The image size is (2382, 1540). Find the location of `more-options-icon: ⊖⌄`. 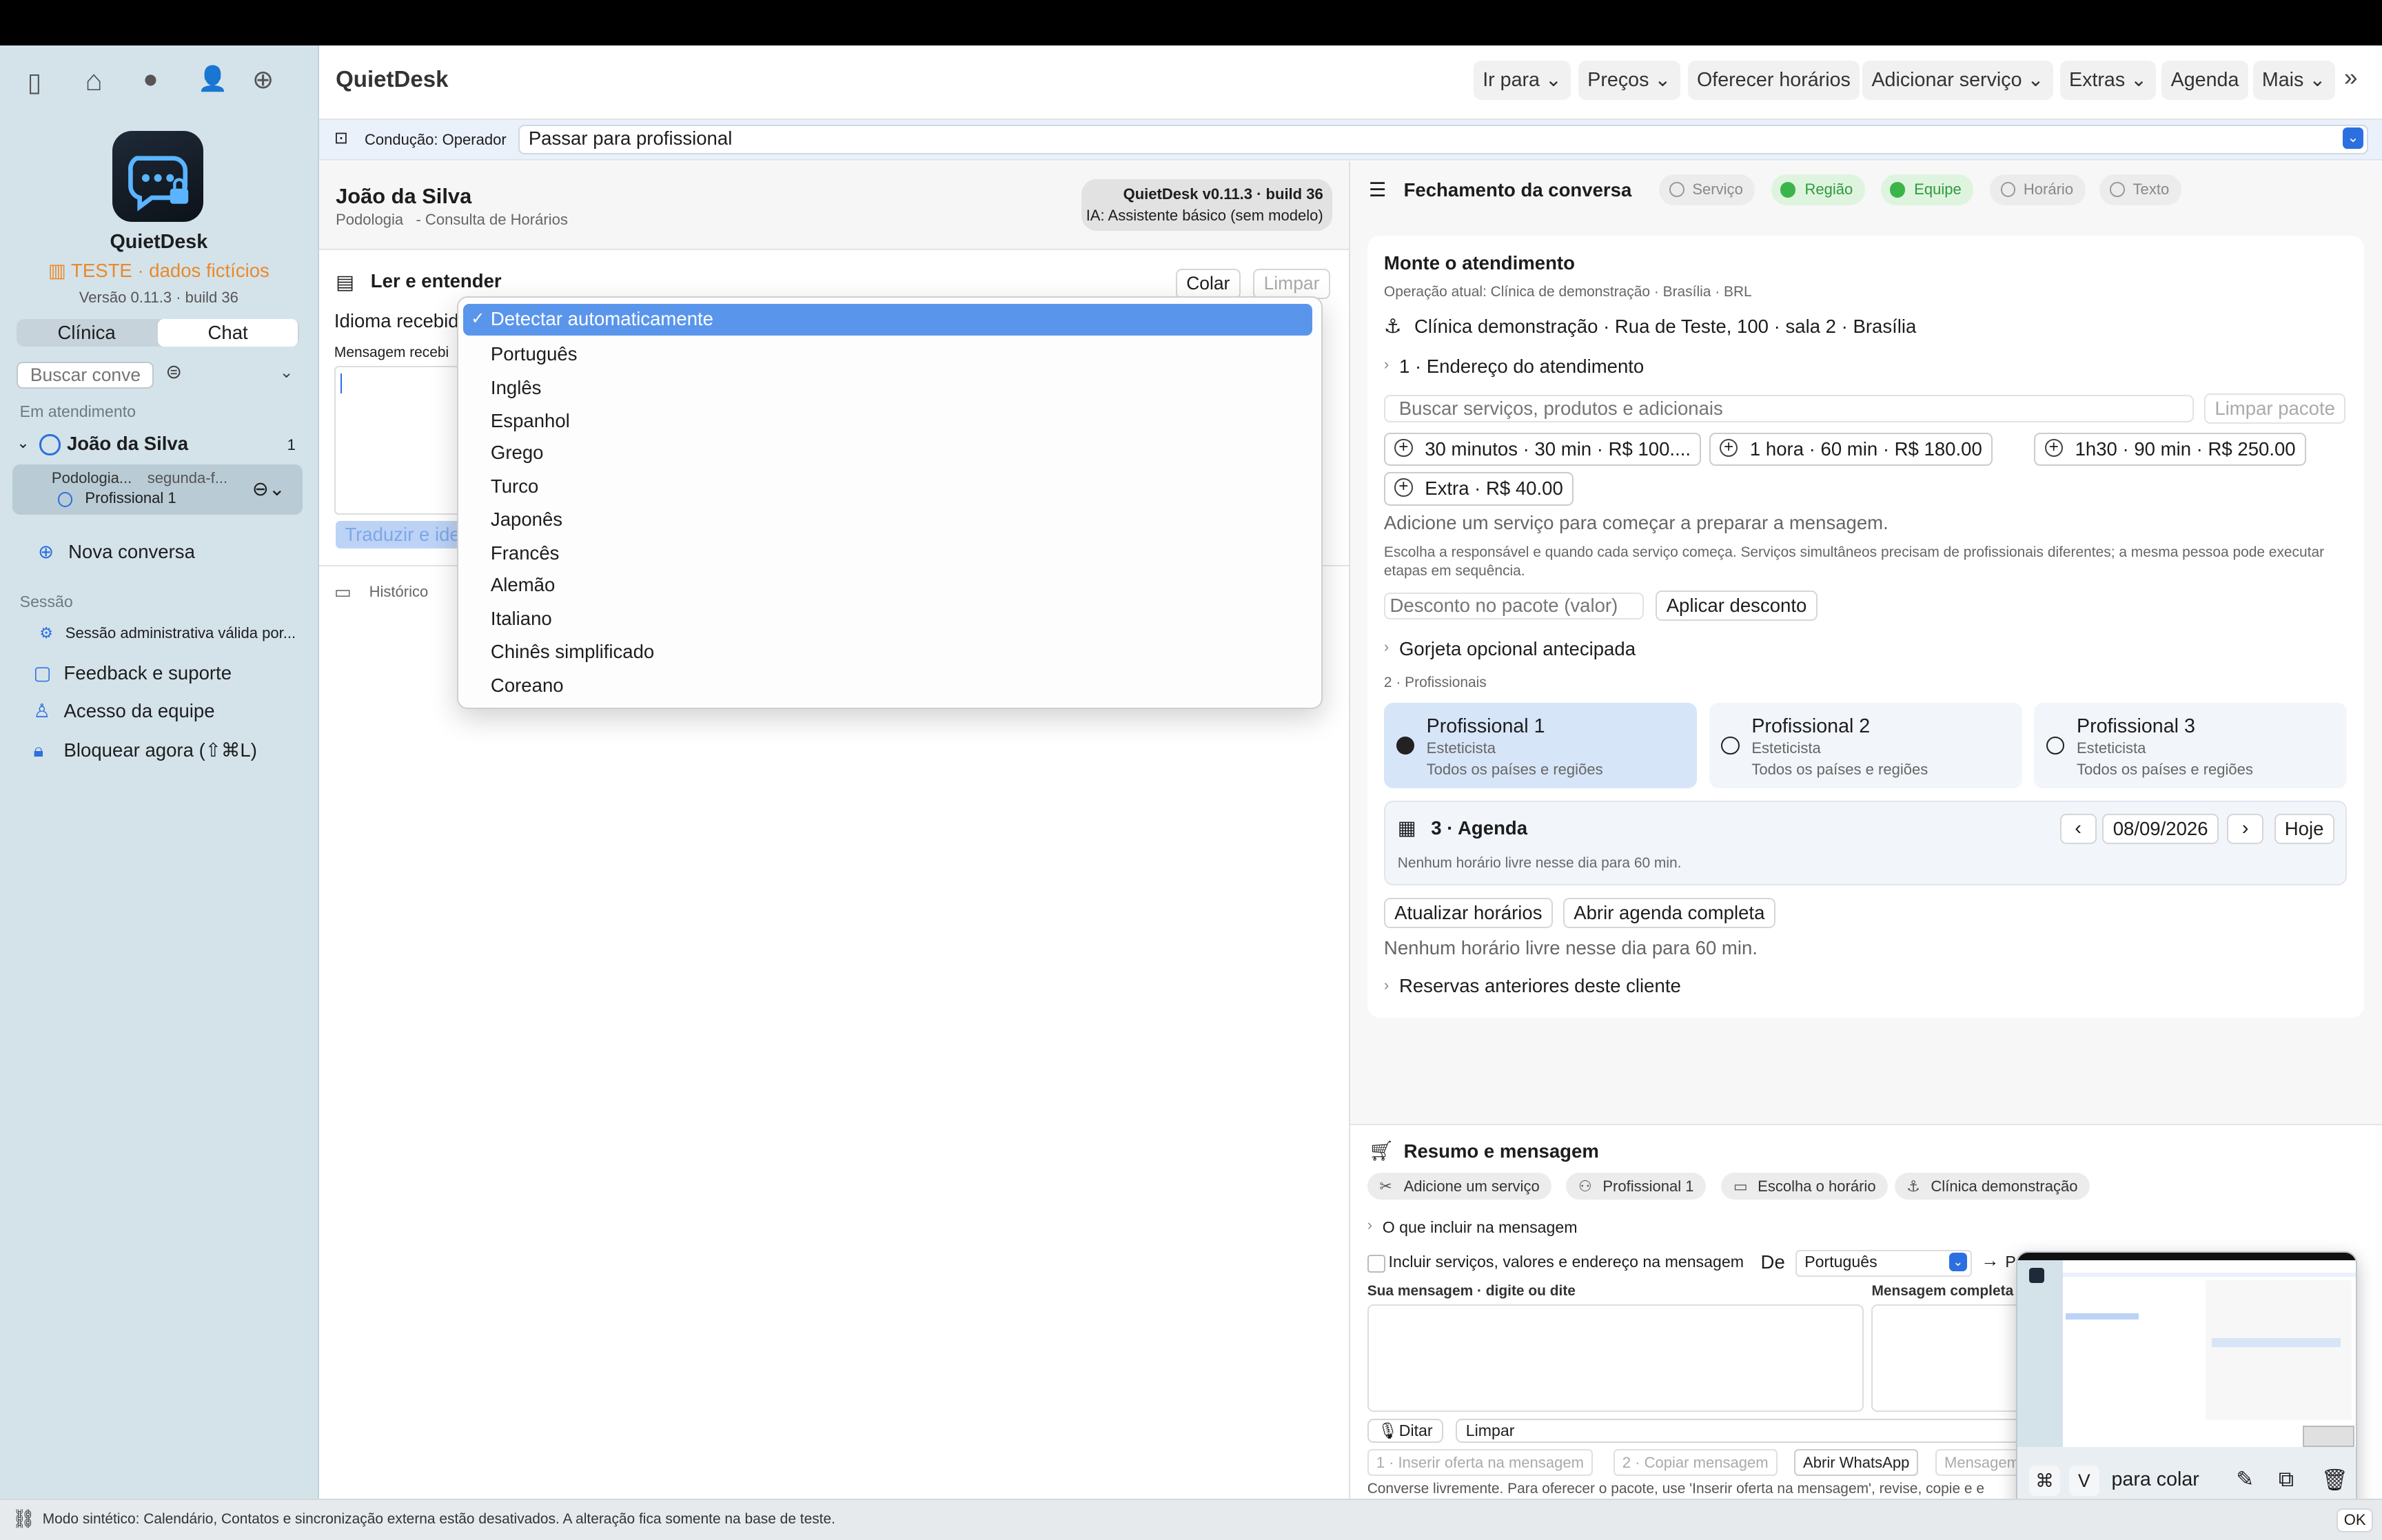

more-options-icon: ⊖⌄ is located at coordinates (268, 489).